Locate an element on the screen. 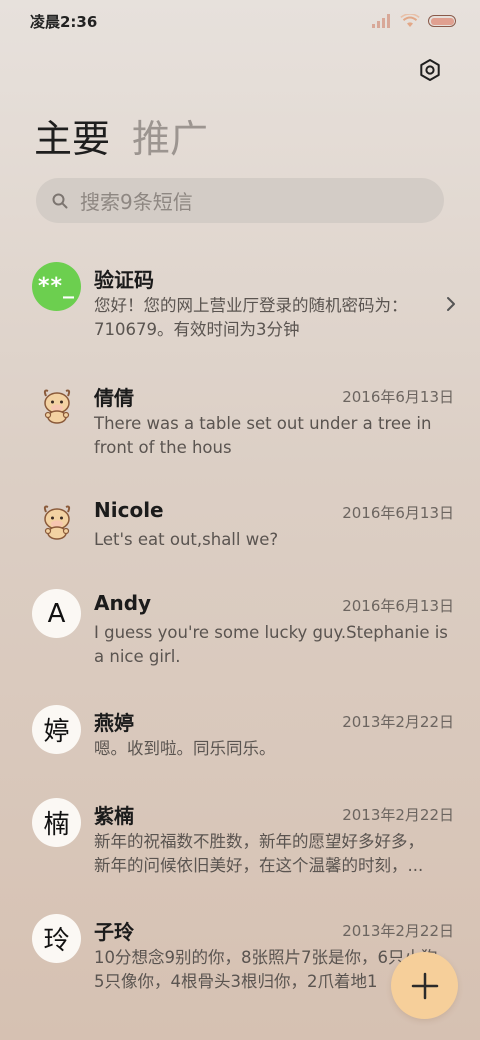 This screenshot has height=1040, width=480. message-preview: 您好！您的网上营业厅登录的随机密码为： 710679。有效时间为3分钟 is located at coordinates (275, 318).